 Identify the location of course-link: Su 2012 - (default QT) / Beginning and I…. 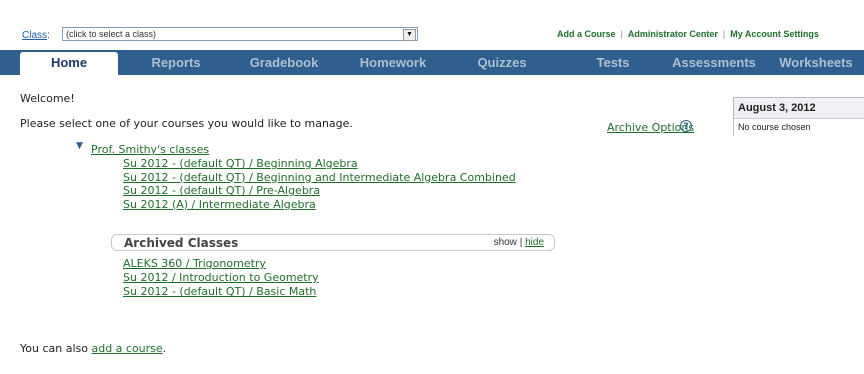
(319, 178).